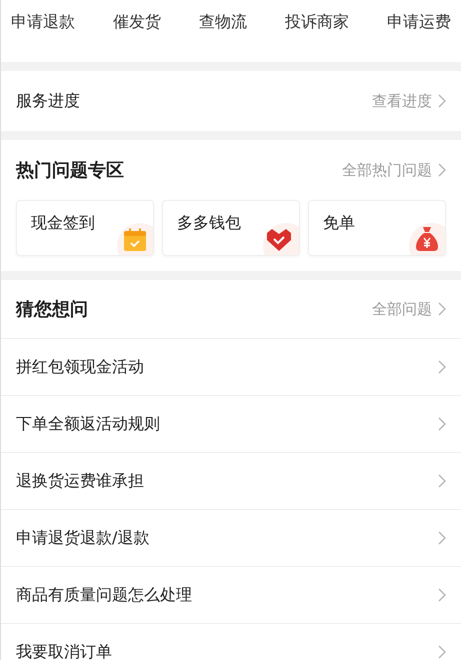 The image size is (461, 660). What do you see at coordinates (231, 642) in the screenshot?
I see `question-item: 我要取消订单` at bounding box center [231, 642].